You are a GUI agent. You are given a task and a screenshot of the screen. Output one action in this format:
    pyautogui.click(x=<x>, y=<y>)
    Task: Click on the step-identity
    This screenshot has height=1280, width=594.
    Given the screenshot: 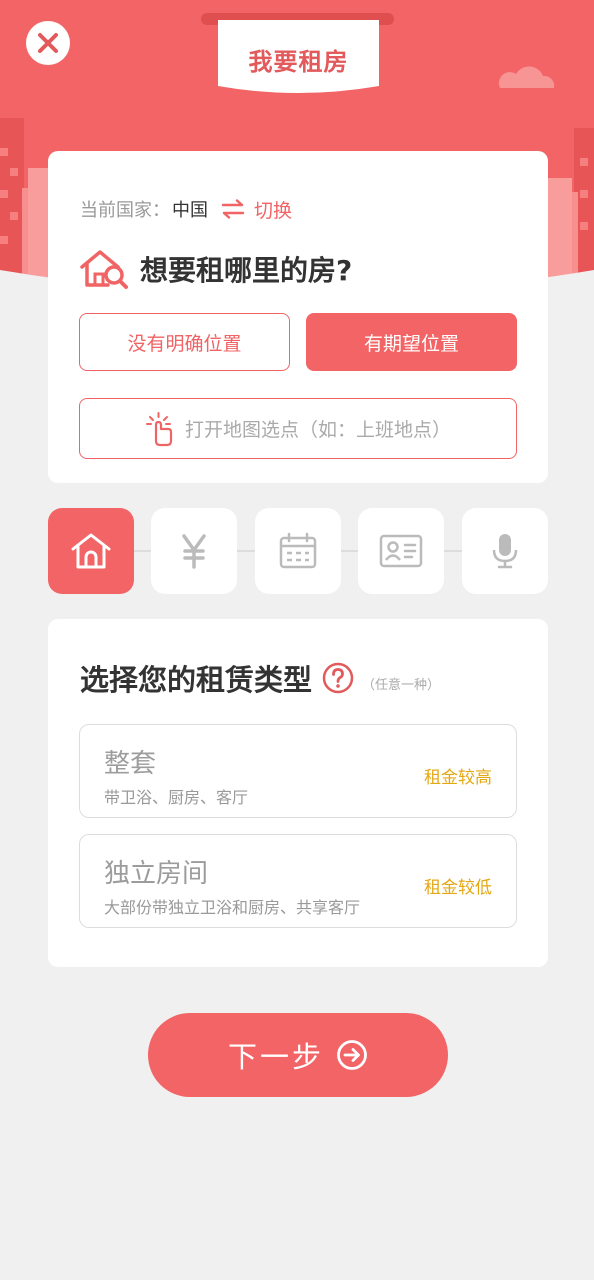 What is the action you would take?
    pyautogui.click(x=401, y=551)
    